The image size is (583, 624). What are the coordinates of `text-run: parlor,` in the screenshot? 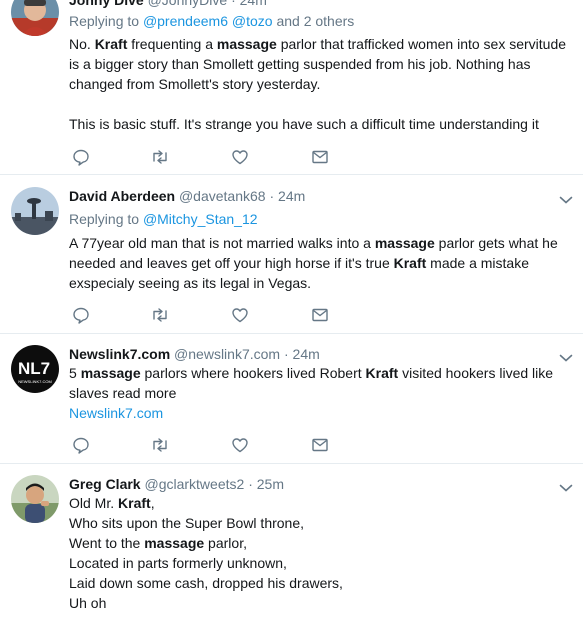 It's located at (225, 543).